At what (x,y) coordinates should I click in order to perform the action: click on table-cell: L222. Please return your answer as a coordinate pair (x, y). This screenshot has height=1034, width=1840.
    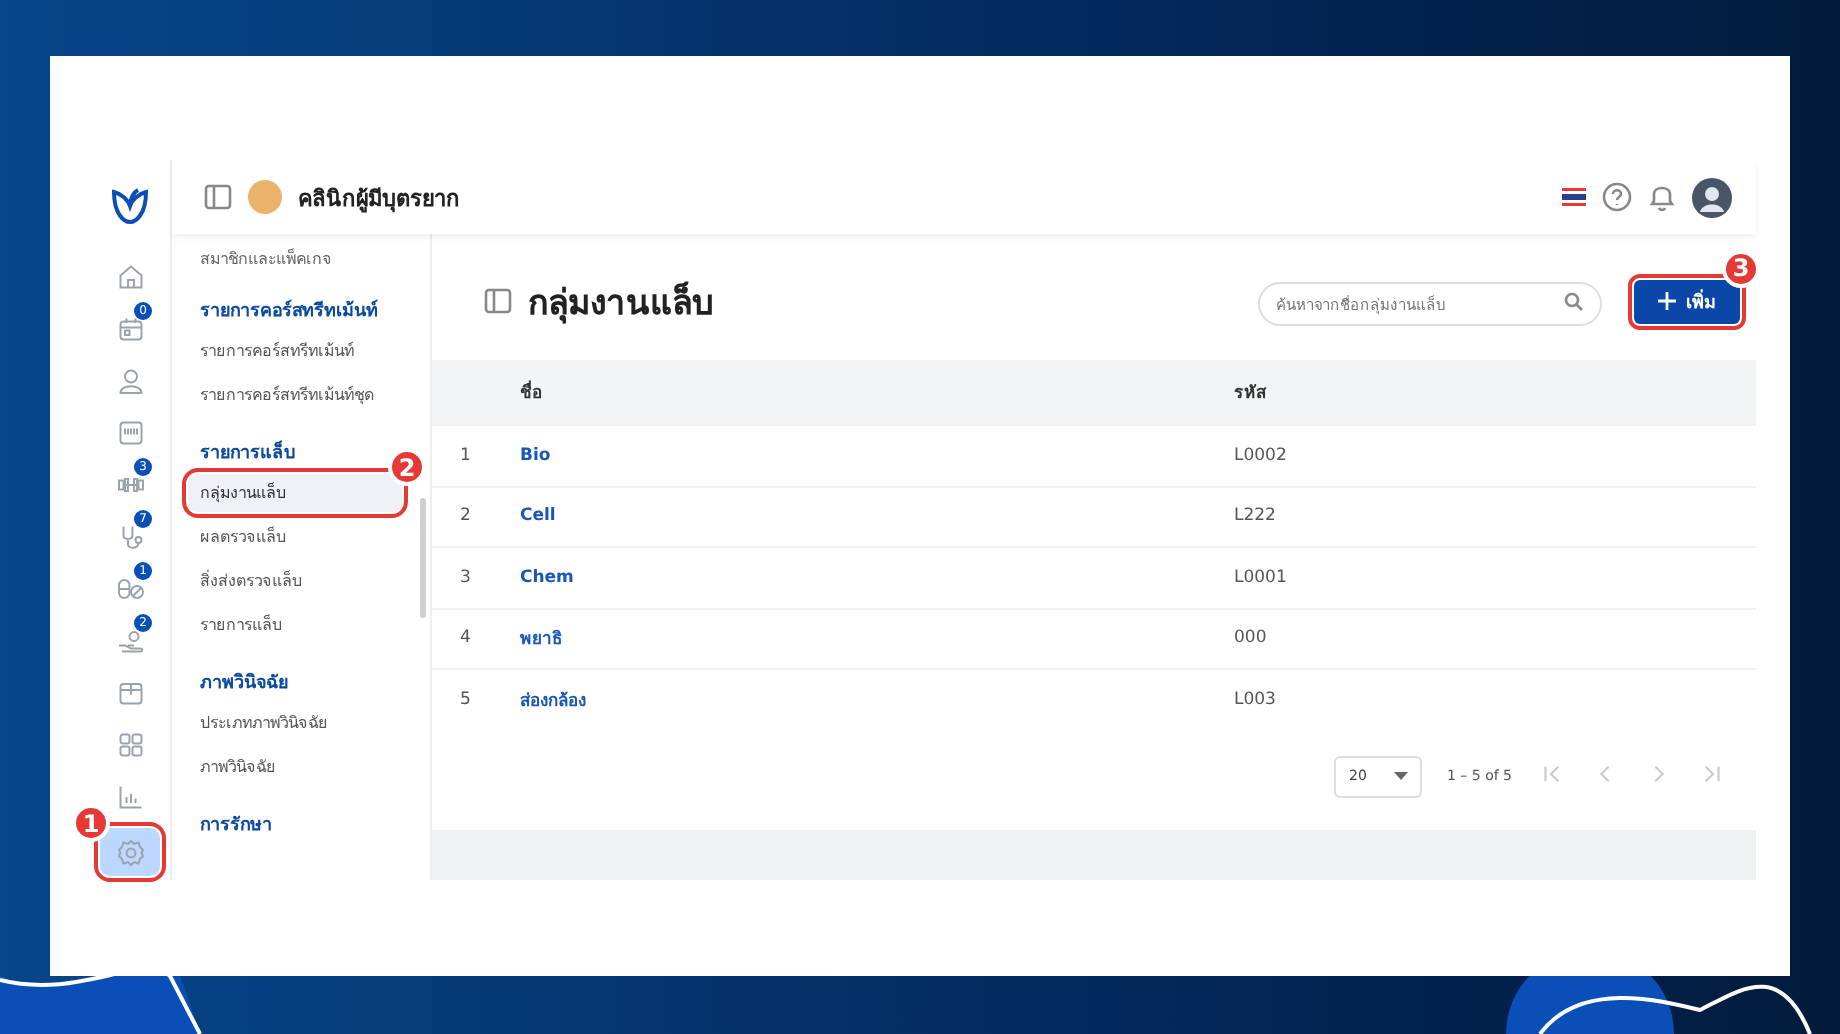
    Looking at the image, I should click on (1255, 516).